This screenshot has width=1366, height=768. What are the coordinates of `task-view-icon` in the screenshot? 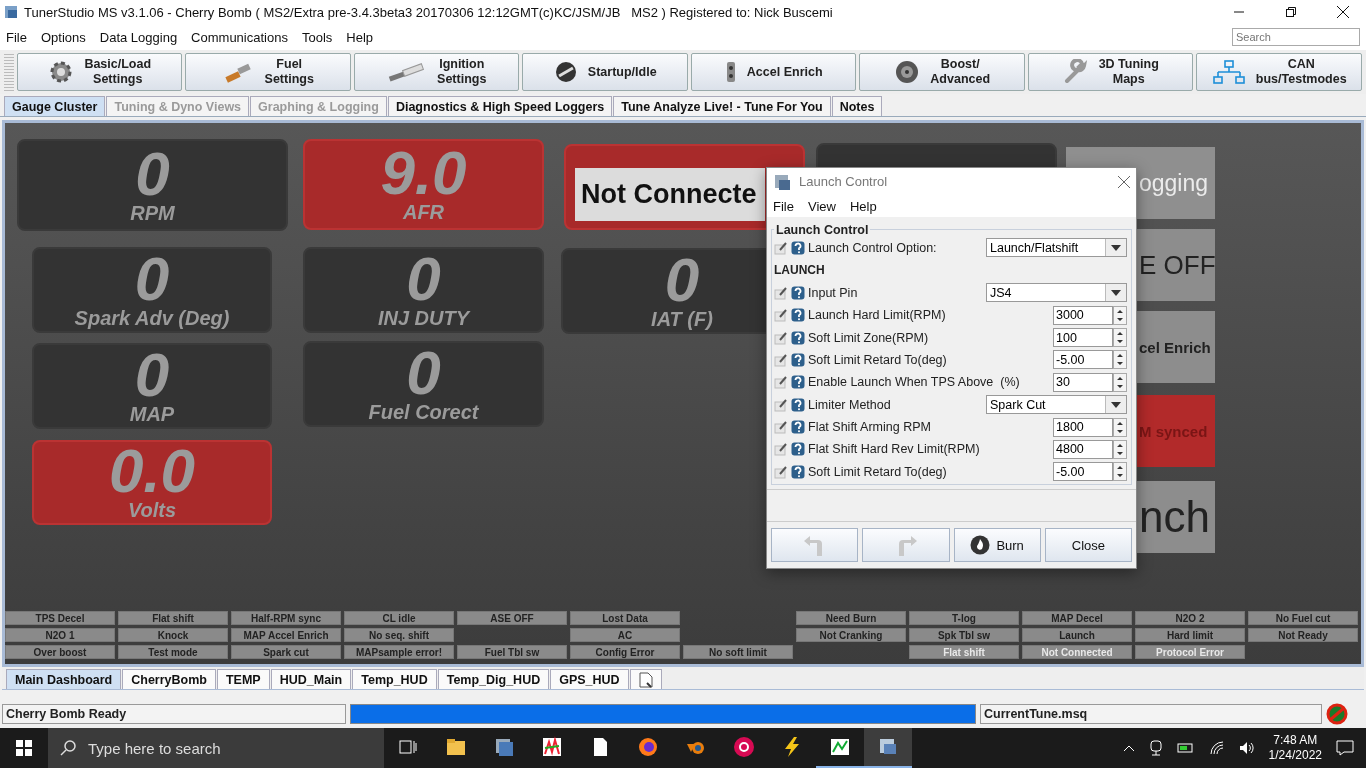 It's located at (408, 747).